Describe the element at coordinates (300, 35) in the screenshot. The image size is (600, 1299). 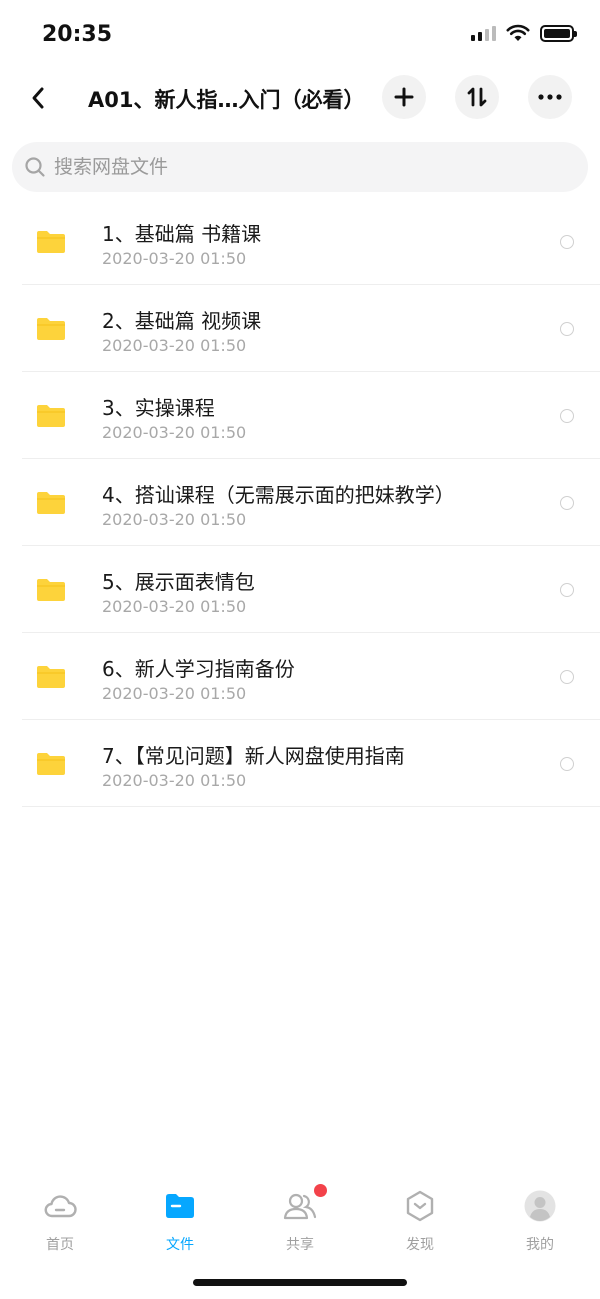
I see `status-bar: 20:35` at that location.